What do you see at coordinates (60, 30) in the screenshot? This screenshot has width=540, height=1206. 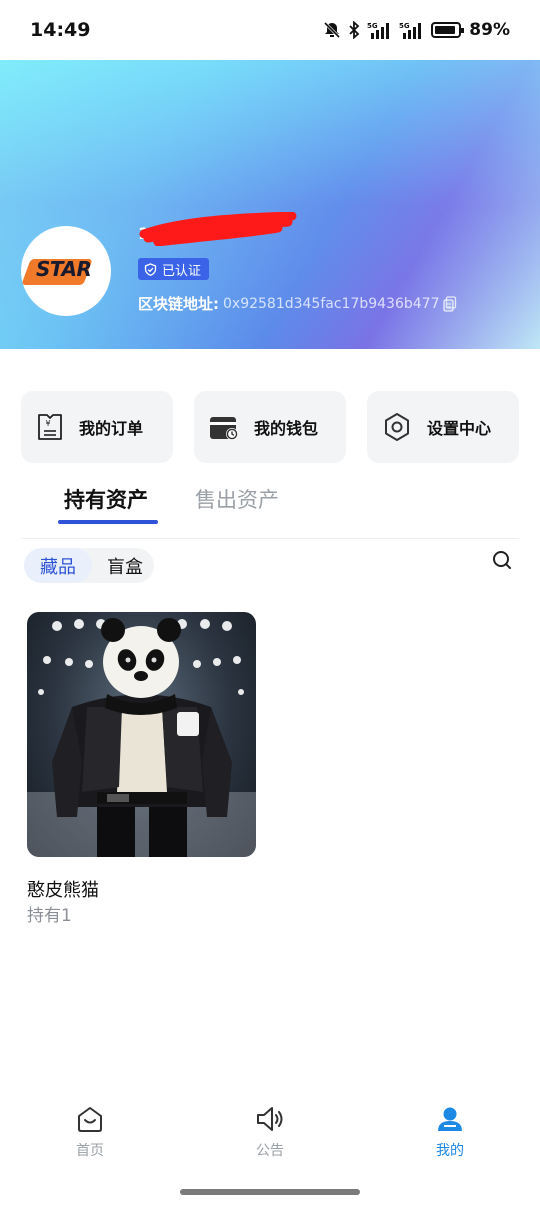 I see `status-time: 14:49` at bounding box center [60, 30].